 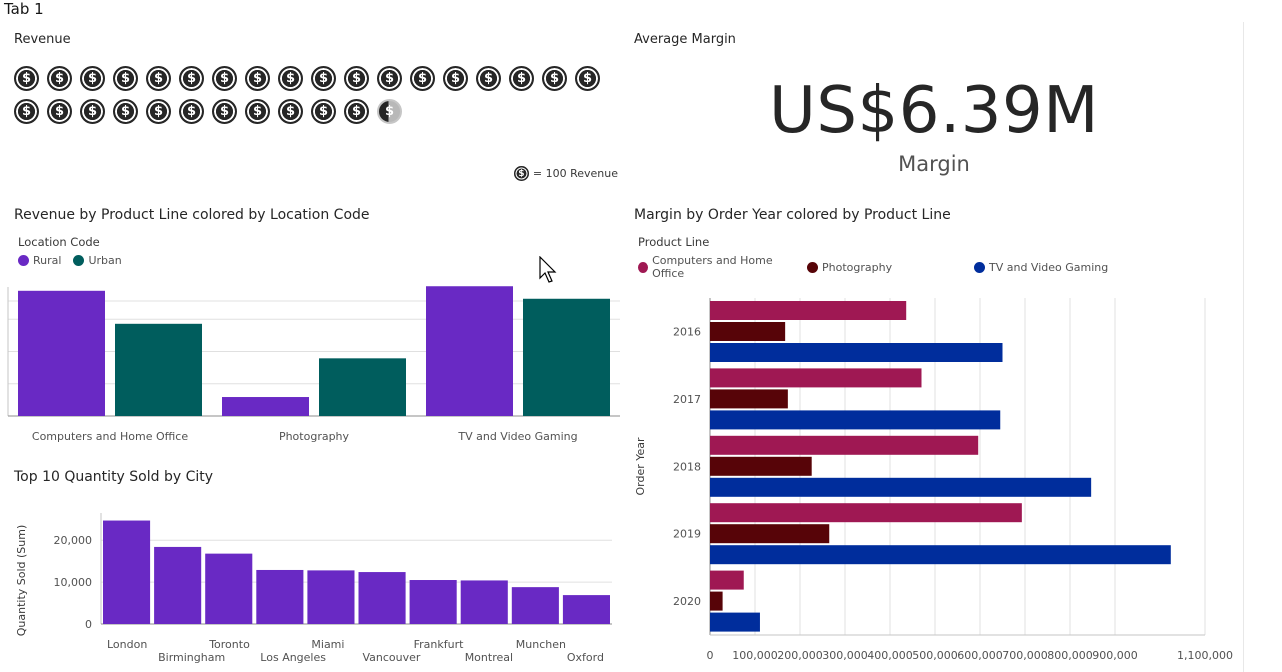 I want to click on bar-montreal, so click(x=484, y=602).